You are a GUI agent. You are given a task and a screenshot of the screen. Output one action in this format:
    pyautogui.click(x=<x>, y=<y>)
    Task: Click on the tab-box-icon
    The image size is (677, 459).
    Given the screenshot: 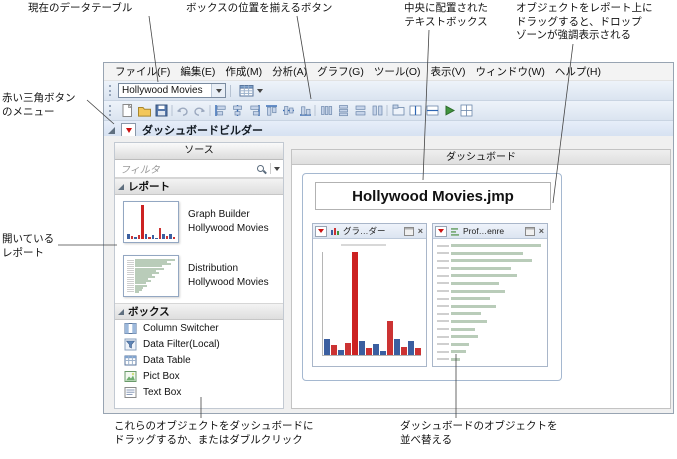 What is the action you would take?
    pyautogui.click(x=398, y=110)
    